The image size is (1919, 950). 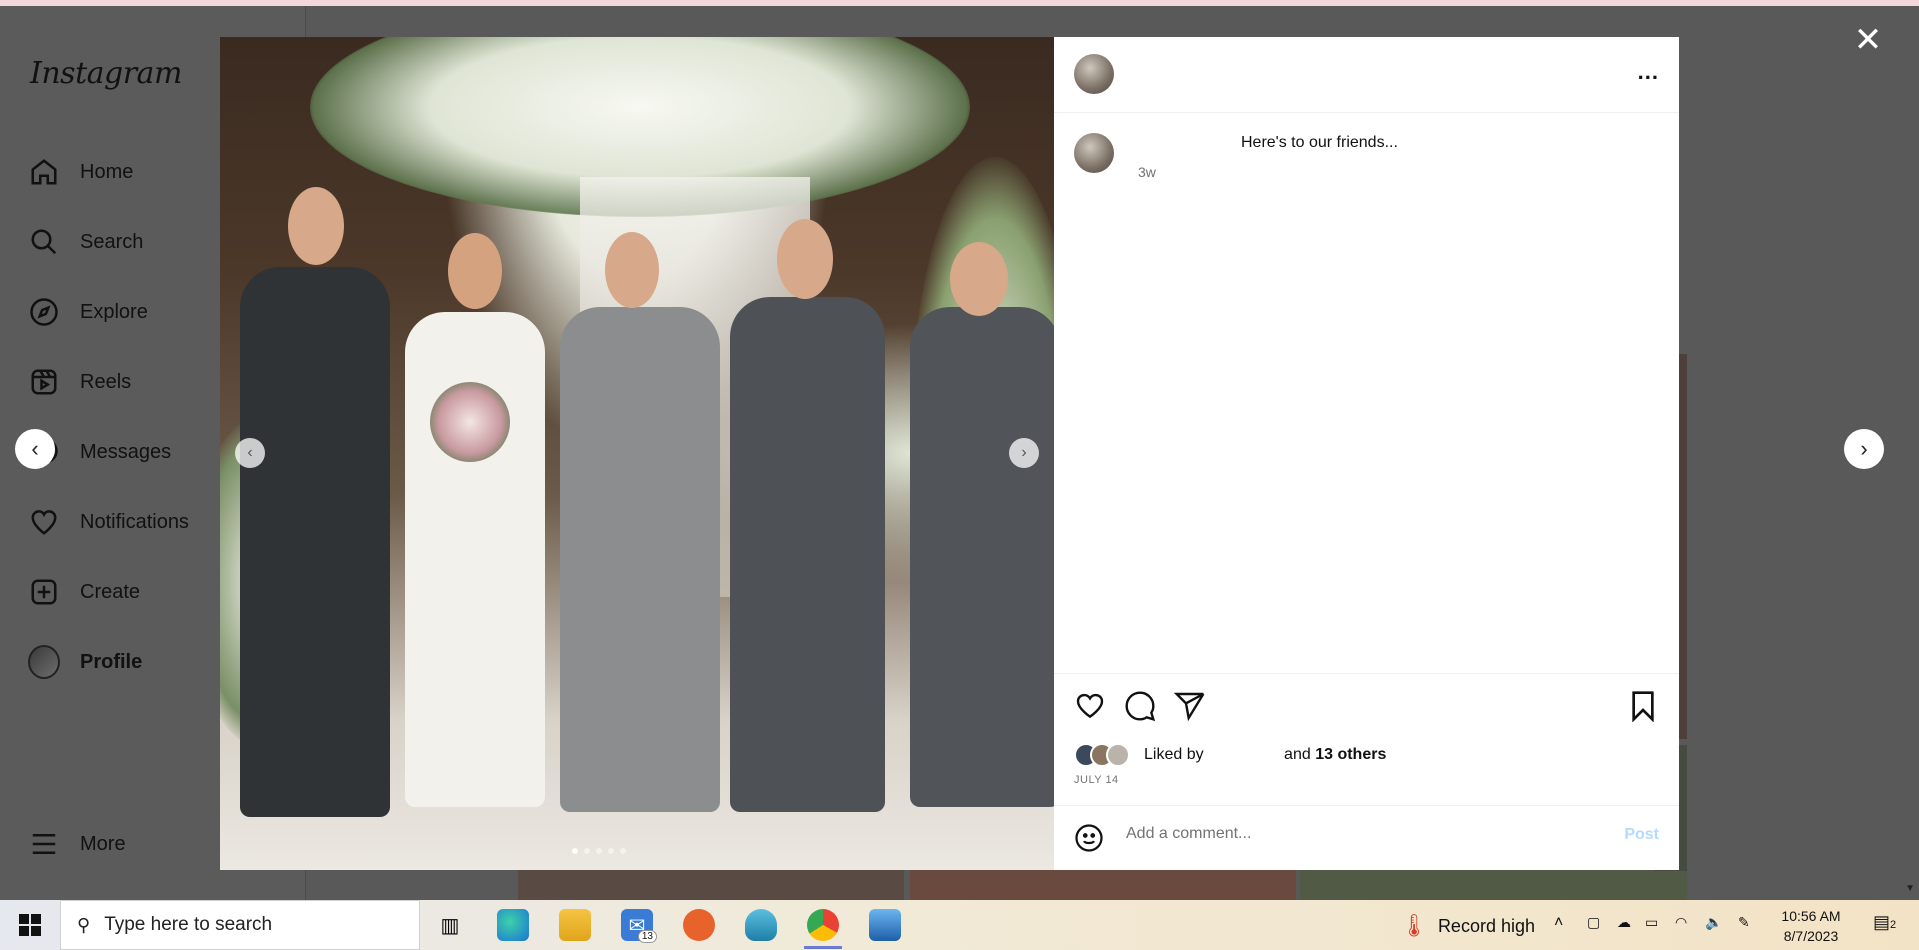 What do you see at coordinates (126, 451) in the screenshot?
I see `sidebar-item-label: Messages` at bounding box center [126, 451].